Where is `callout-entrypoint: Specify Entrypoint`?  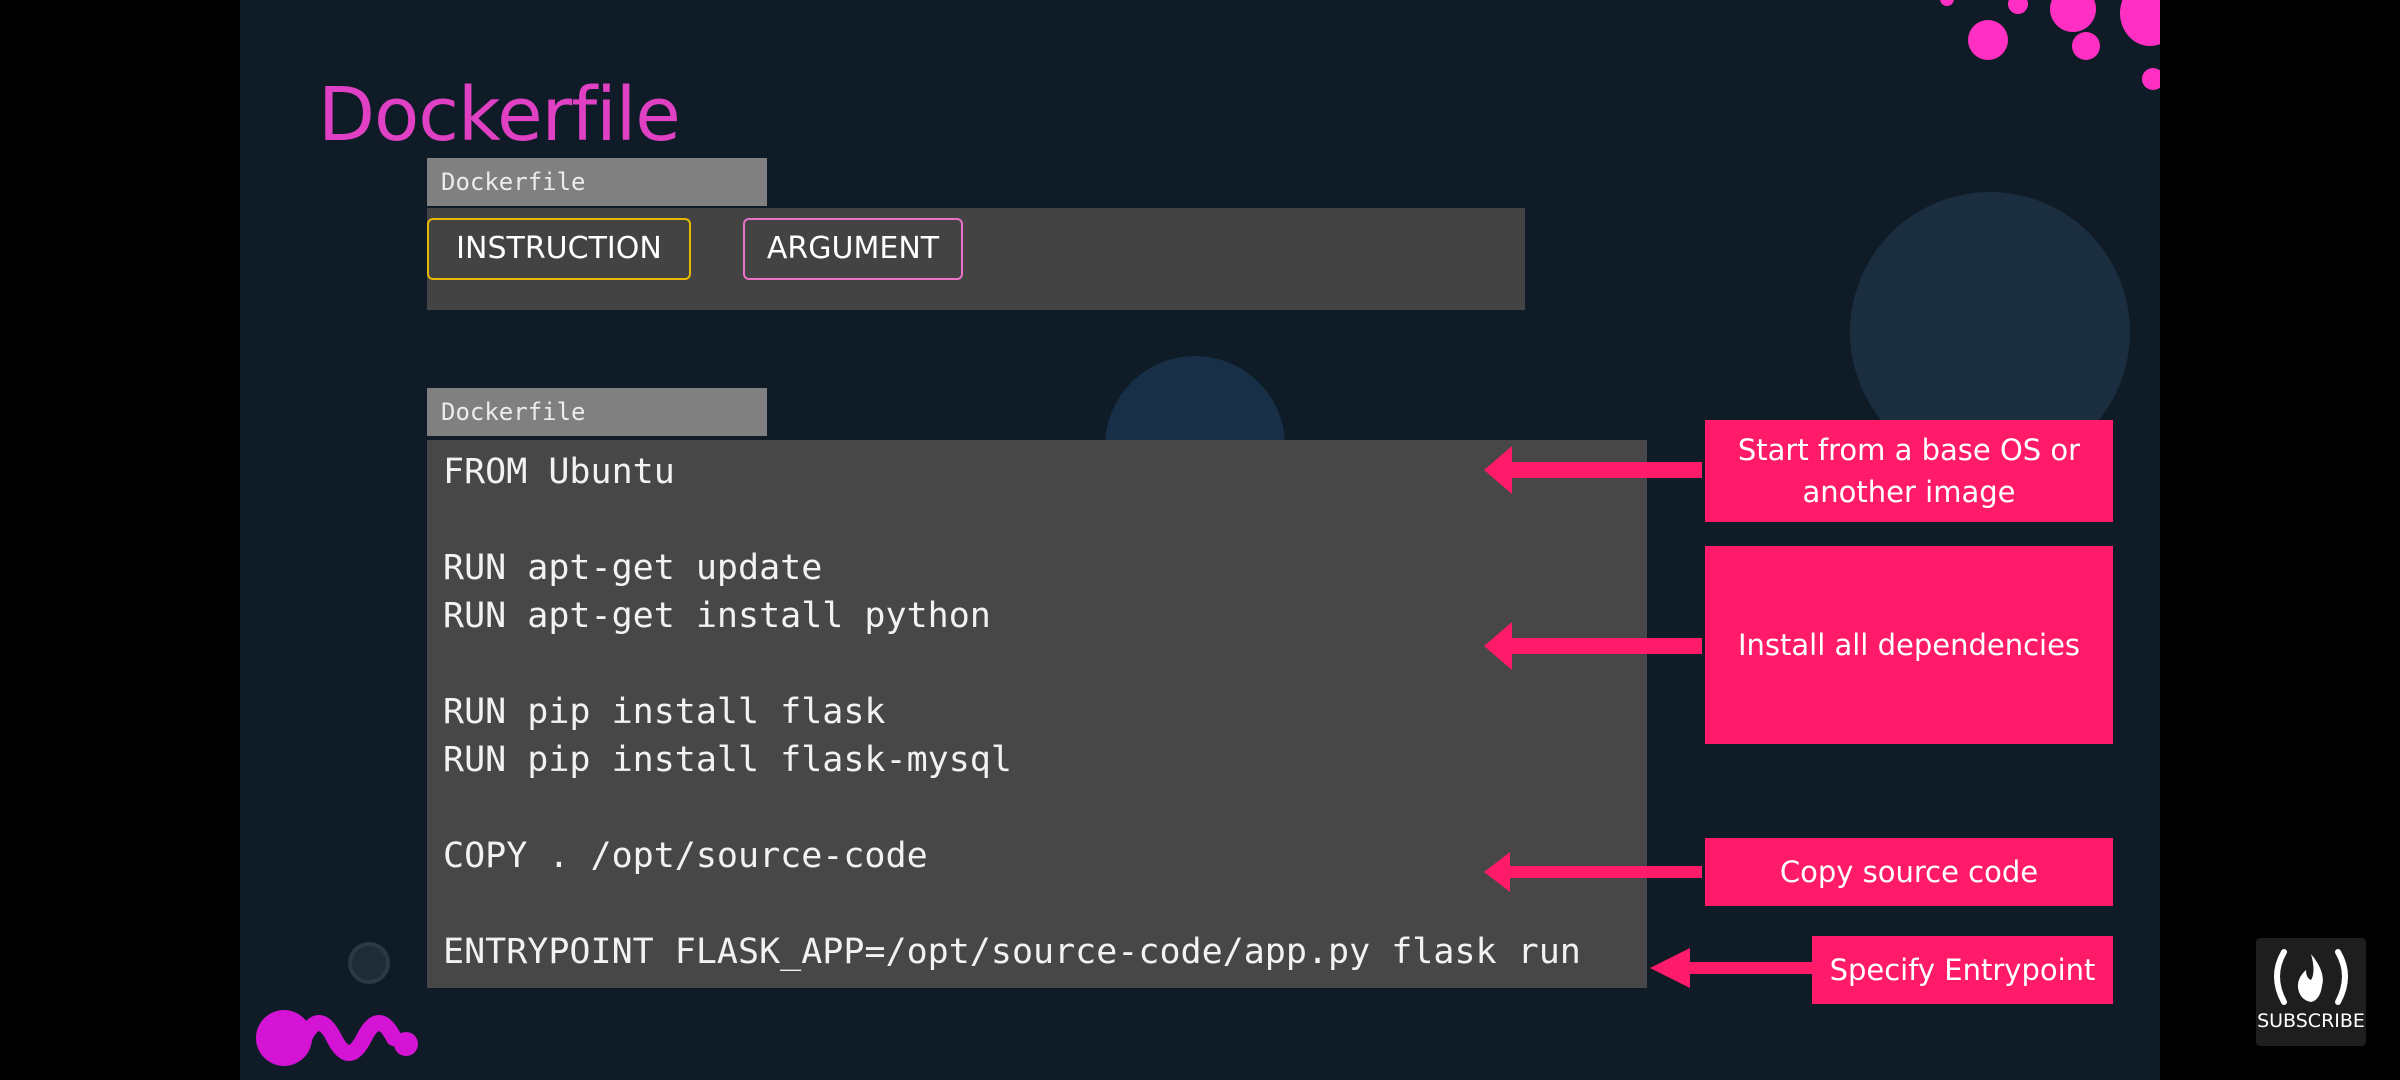
callout-entrypoint: Specify Entrypoint is located at coordinates (1962, 970).